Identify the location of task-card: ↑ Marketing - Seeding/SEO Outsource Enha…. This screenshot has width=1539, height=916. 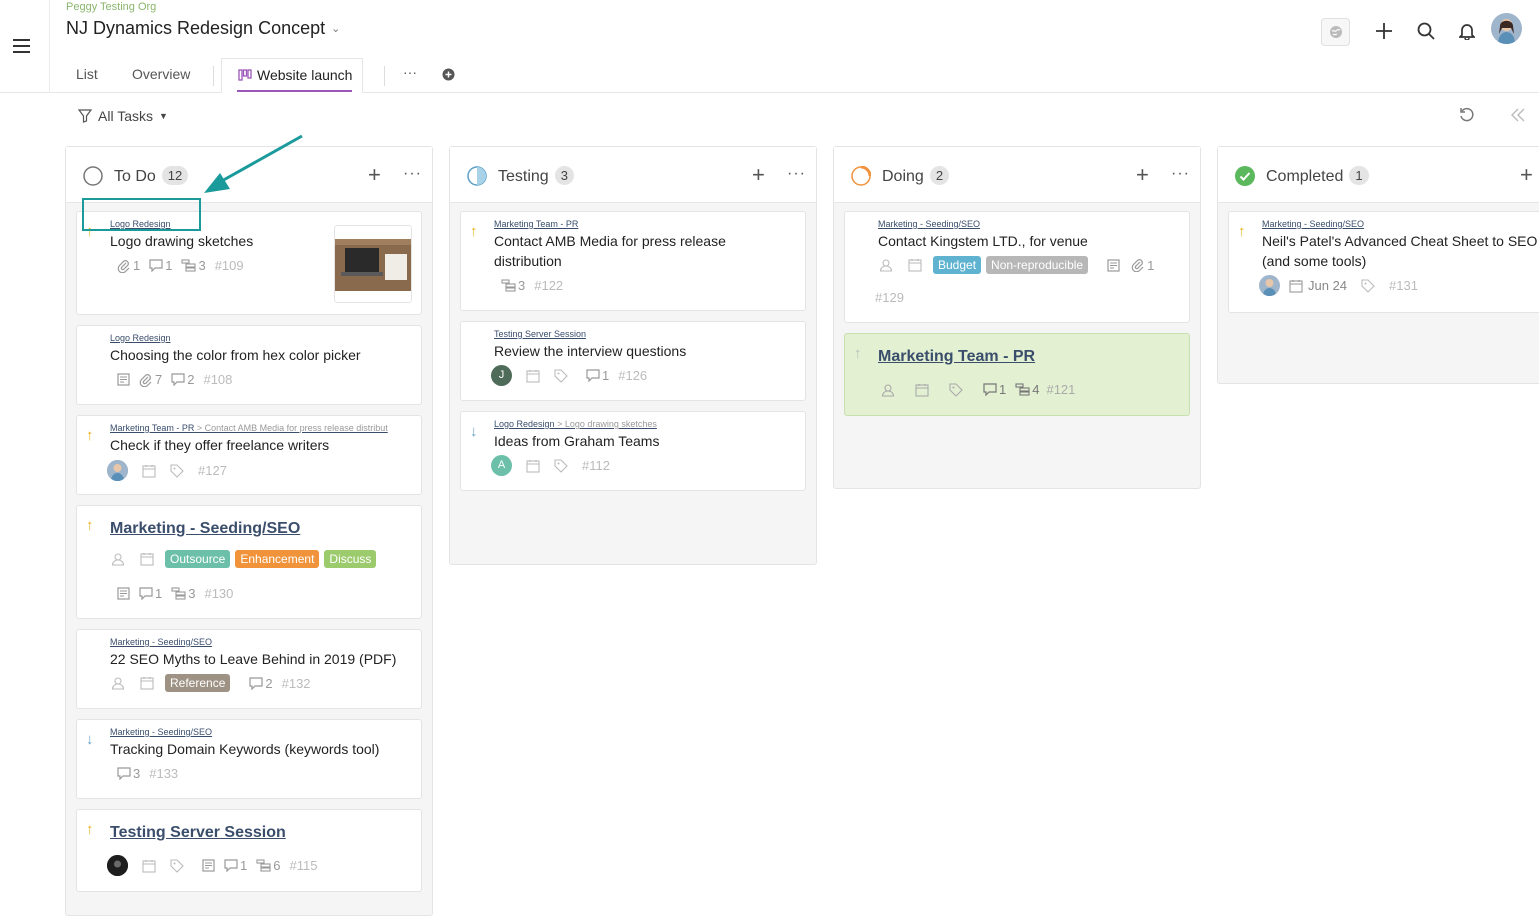
(249, 562).